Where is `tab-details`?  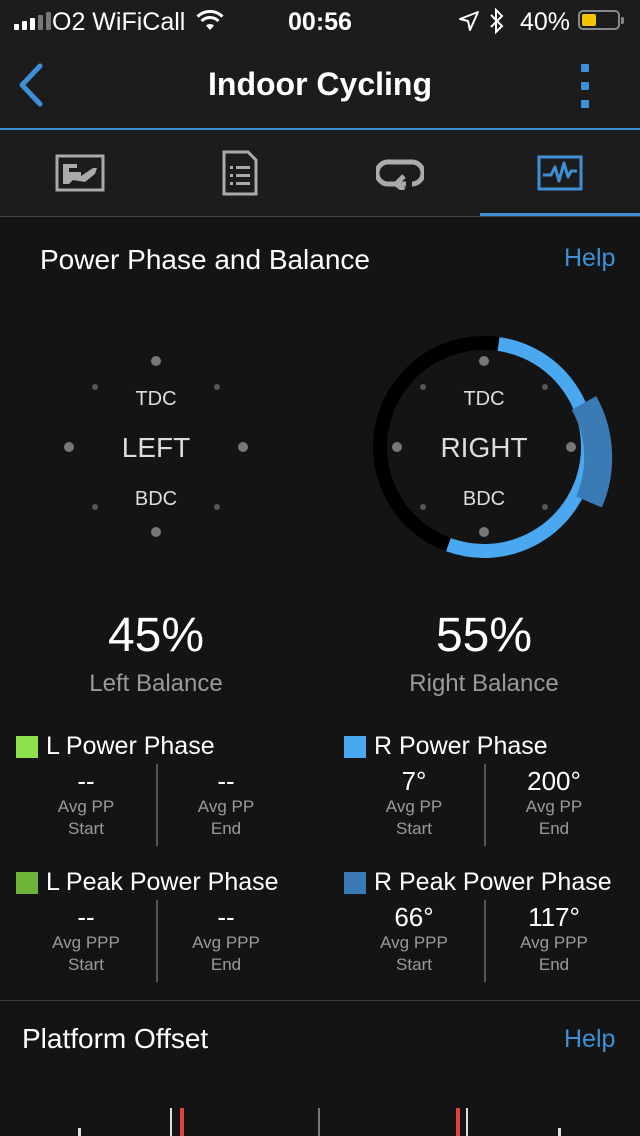
tab-details is located at coordinates (240, 173).